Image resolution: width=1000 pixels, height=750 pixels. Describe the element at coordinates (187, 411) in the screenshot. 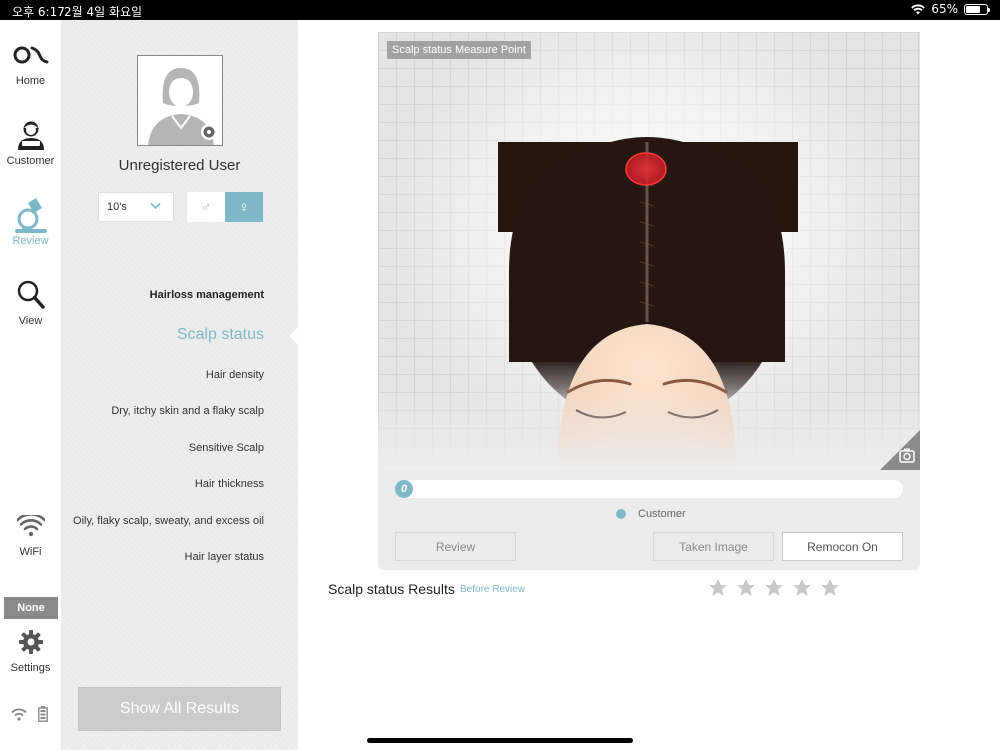

I see `menu-item-dry-scalp: Dry, itchy skin and a flaky scalp` at that location.